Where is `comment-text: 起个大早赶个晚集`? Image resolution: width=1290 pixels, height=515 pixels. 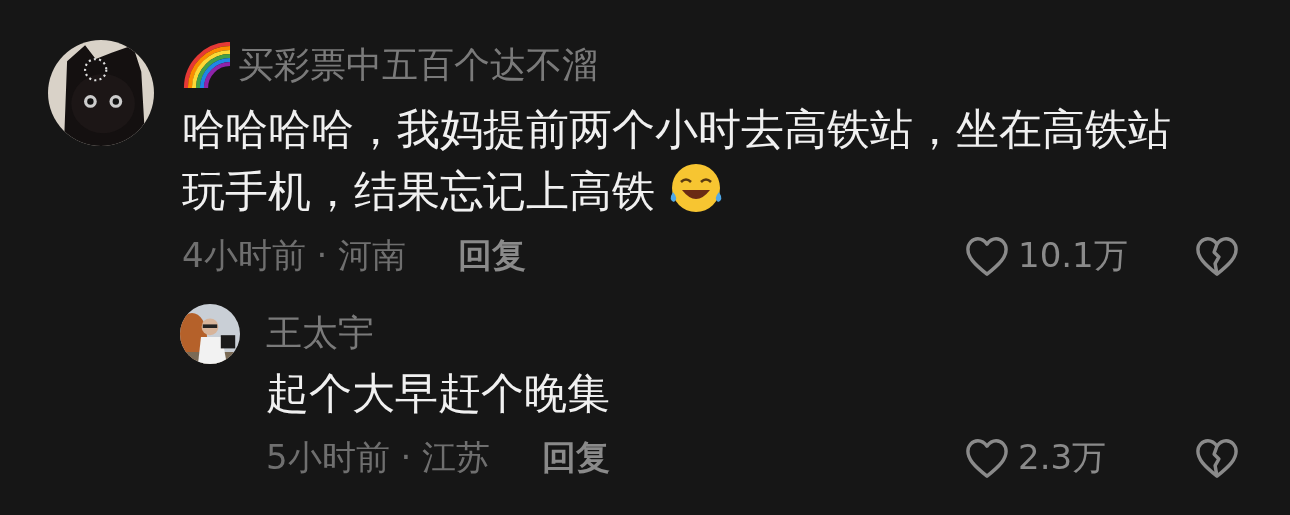
comment-text: 起个大早赶个晚集 is located at coordinates (438, 393).